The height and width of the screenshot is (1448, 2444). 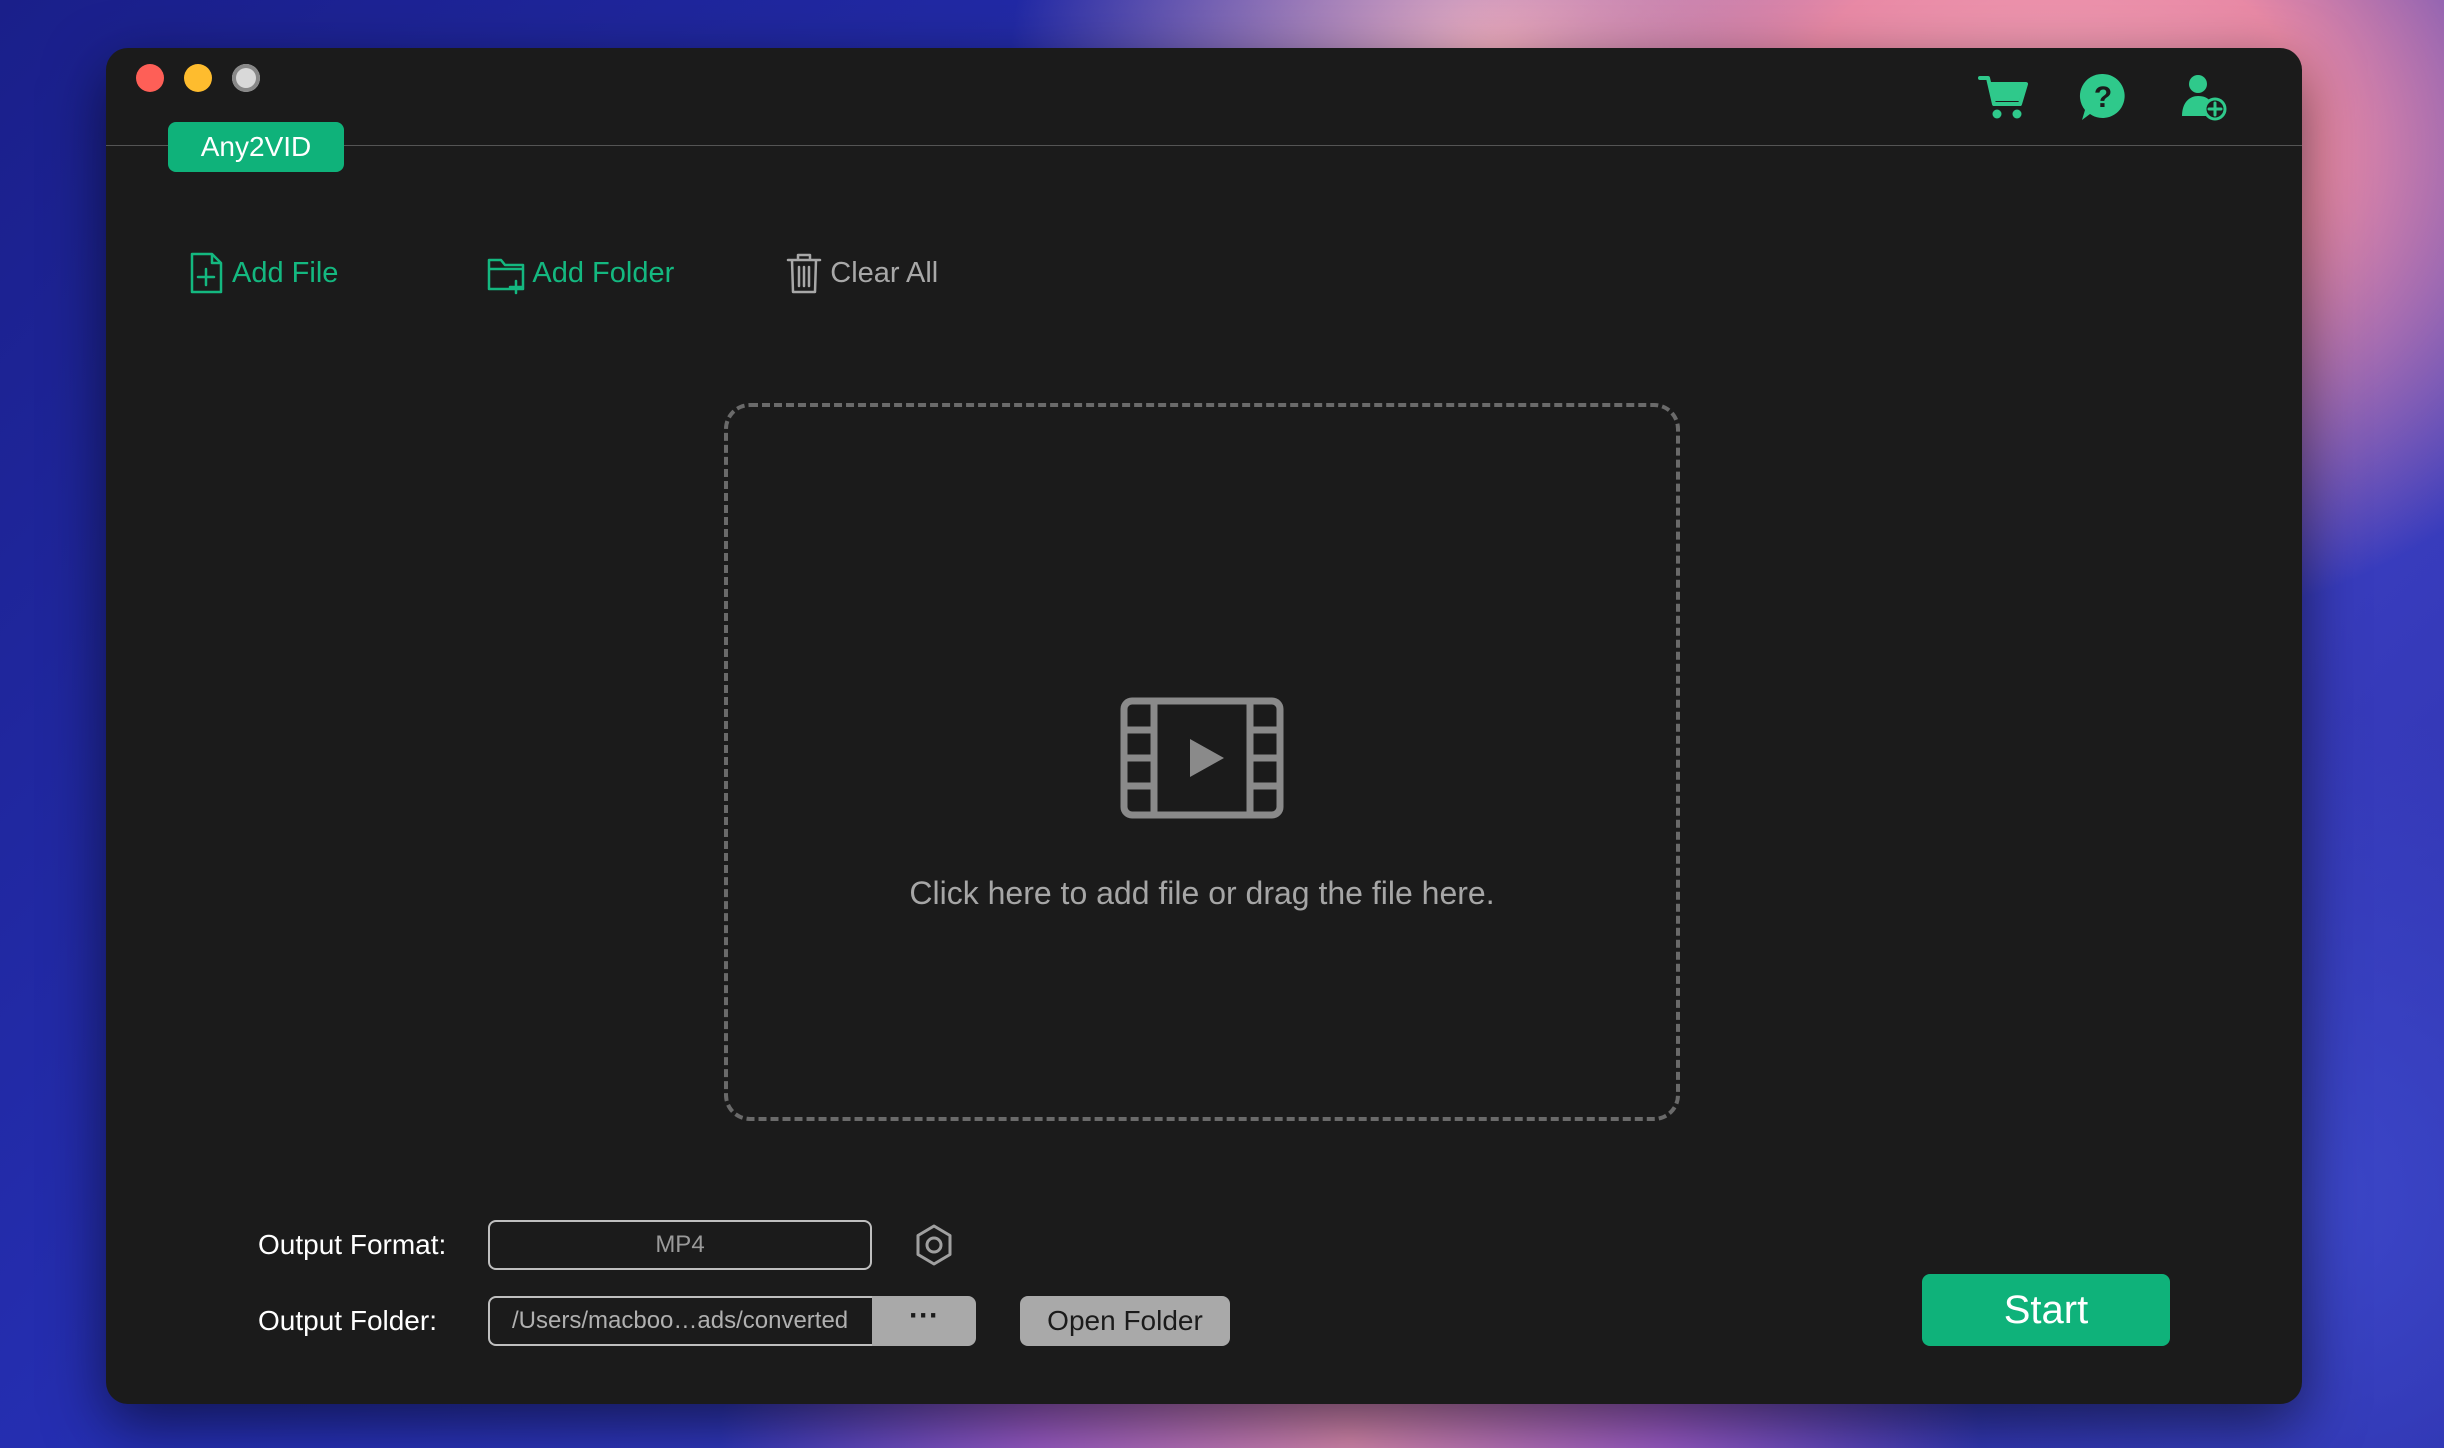 I want to click on toolbar: Add File Add Folder Clear All, so click(x=562, y=273).